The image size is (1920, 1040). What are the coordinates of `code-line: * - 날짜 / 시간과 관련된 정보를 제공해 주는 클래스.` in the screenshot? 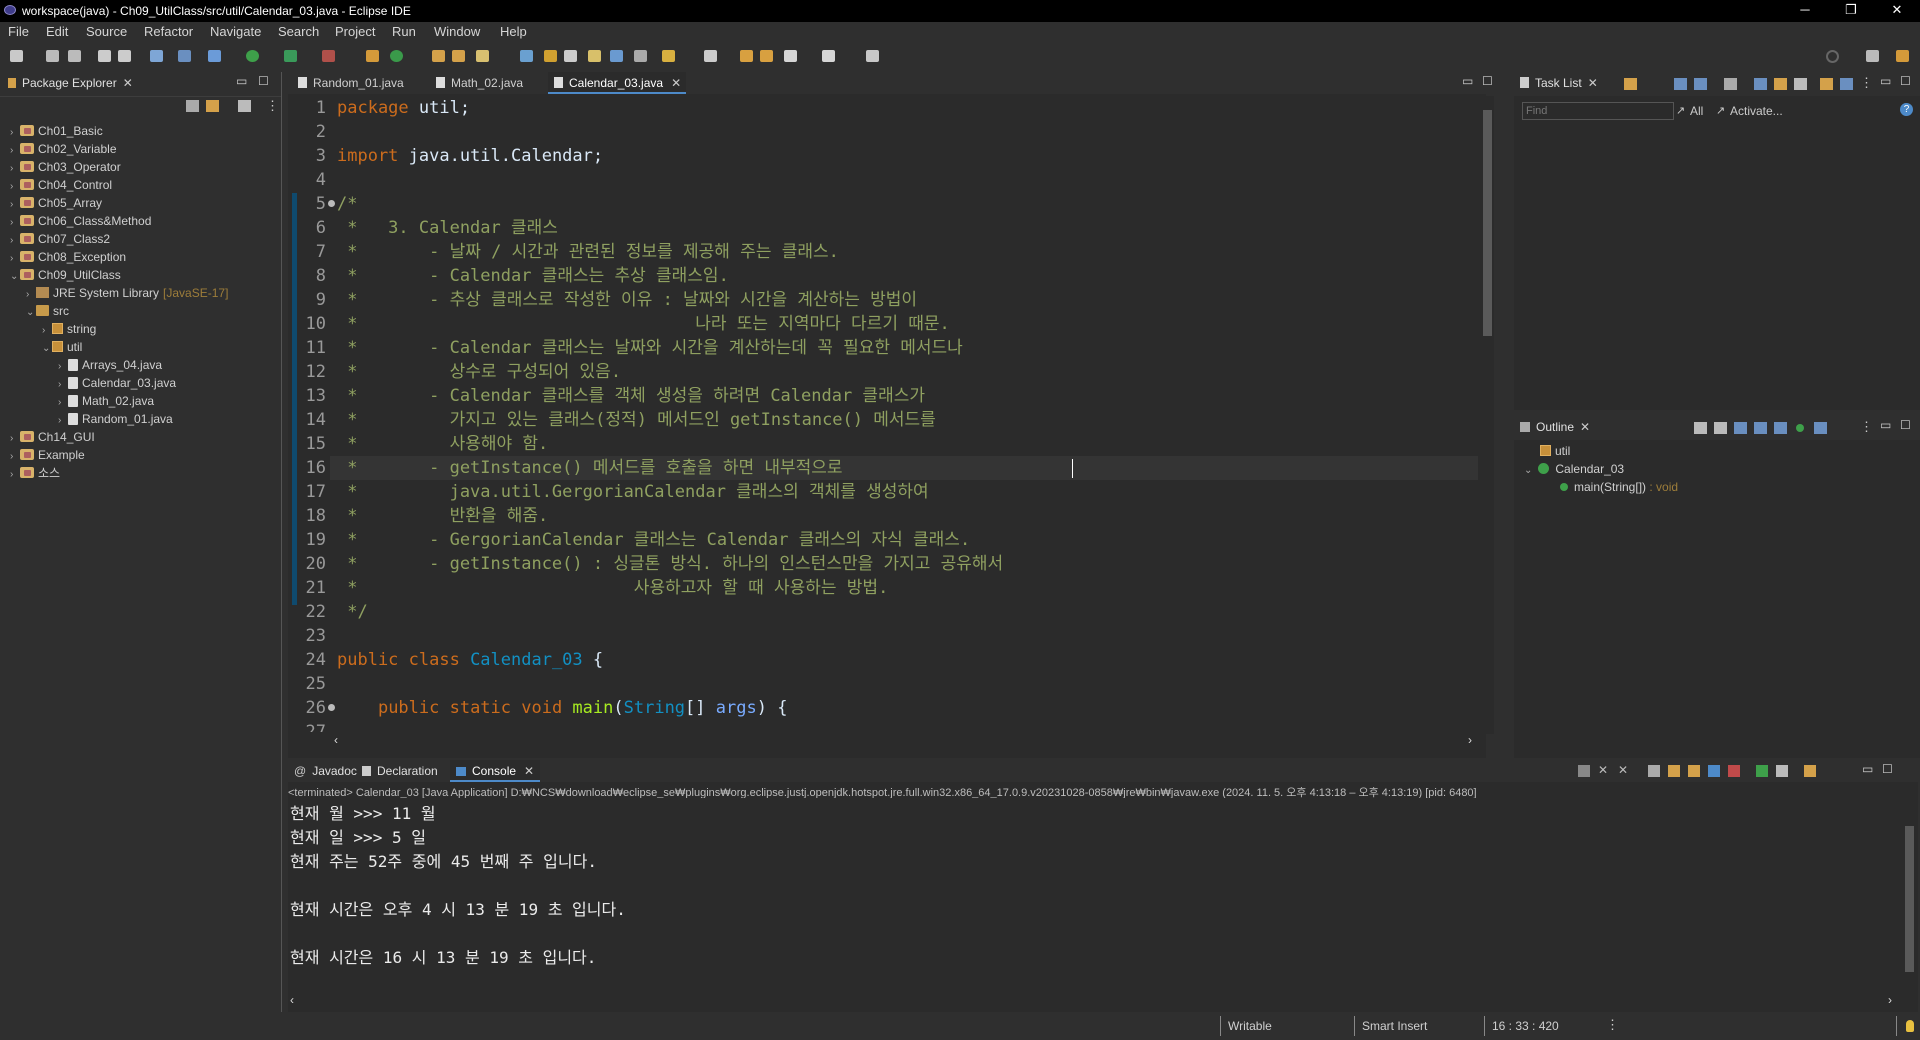 It's located at (588, 252).